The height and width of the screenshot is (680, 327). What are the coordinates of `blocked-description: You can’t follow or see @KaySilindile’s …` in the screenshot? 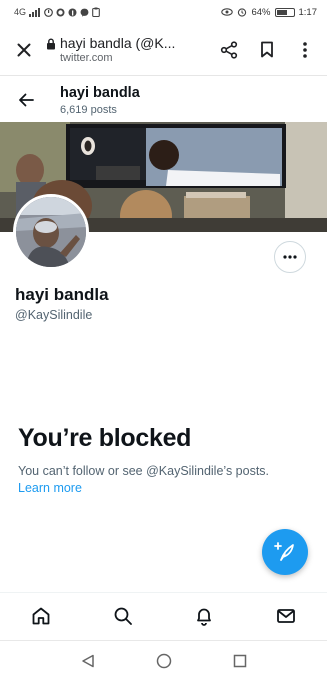 It's located at (144, 471).